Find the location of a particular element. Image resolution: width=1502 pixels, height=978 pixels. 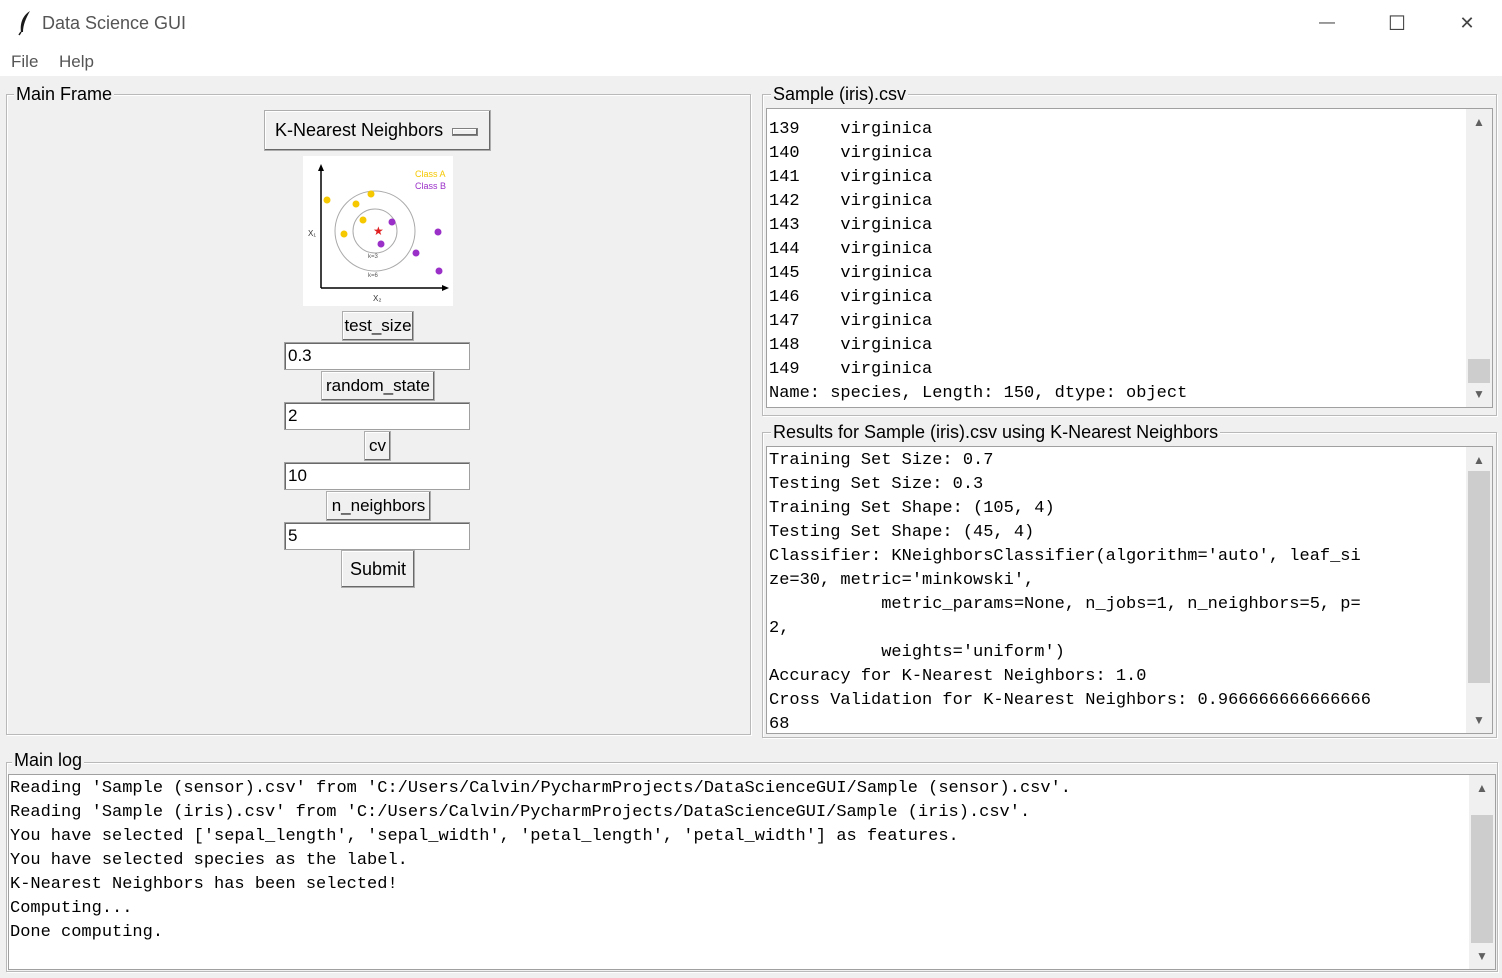

title-bar: Data Science GUI — ☐ ✕ is located at coordinates (751, 23).